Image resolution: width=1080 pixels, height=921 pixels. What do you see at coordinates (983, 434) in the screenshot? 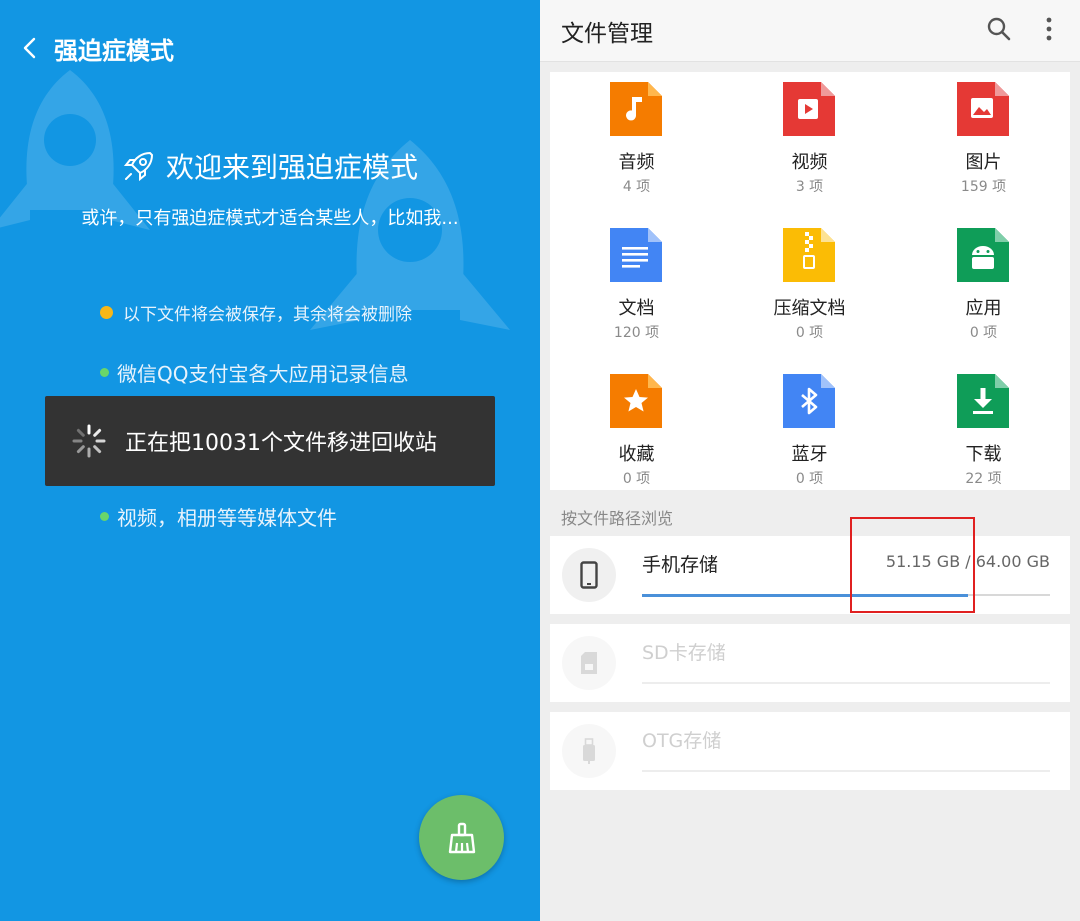
I see `category-downloads: 下载 22 项` at bounding box center [983, 434].